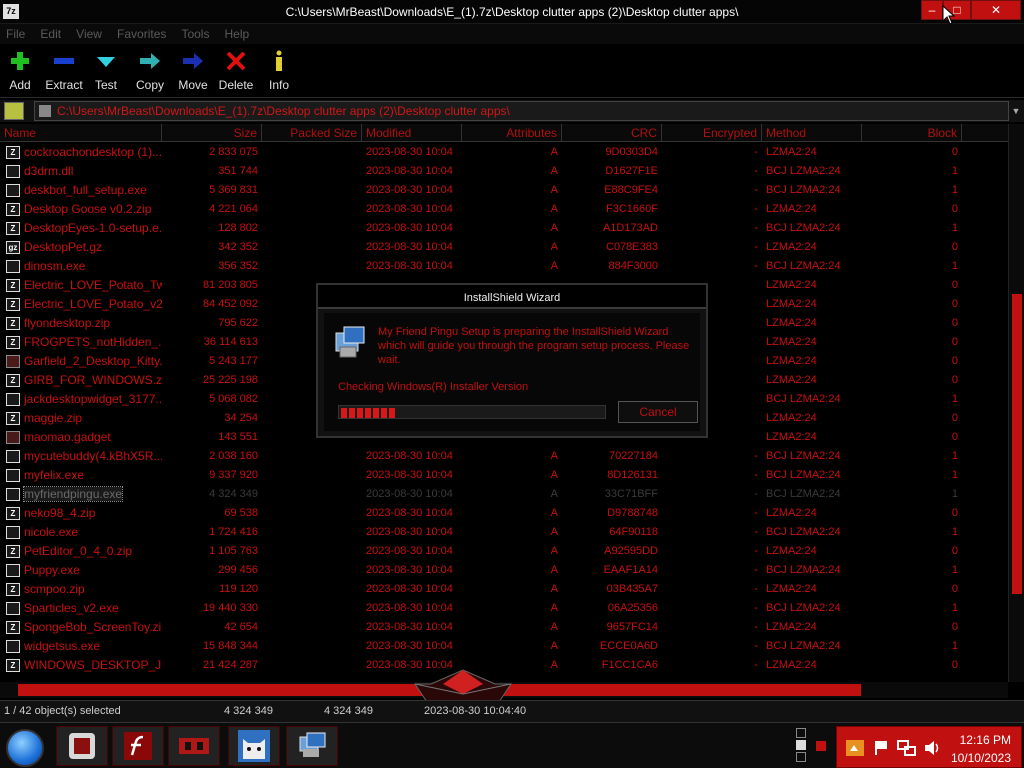  Describe the element at coordinates (89, 32) in the screenshot. I see `menu-view: View` at that location.